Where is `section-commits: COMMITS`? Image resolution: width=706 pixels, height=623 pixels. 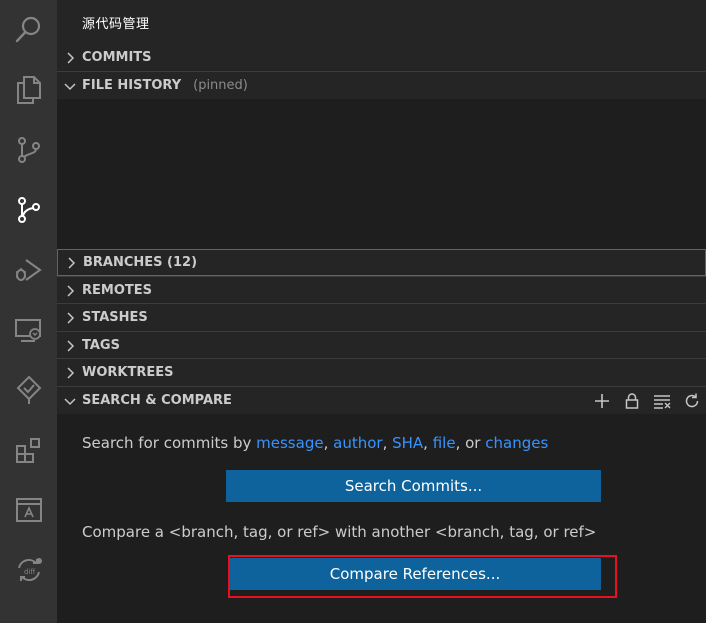
section-commits: COMMITS is located at coordinates (381, 57).